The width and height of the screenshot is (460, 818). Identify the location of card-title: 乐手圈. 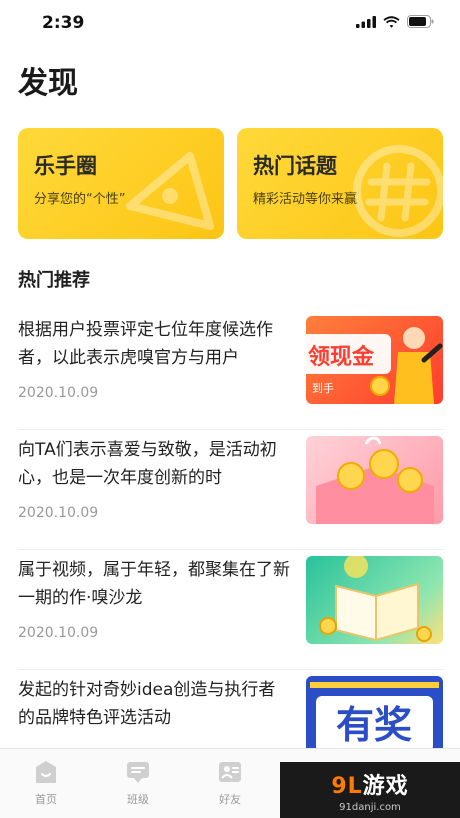
(65, 166).